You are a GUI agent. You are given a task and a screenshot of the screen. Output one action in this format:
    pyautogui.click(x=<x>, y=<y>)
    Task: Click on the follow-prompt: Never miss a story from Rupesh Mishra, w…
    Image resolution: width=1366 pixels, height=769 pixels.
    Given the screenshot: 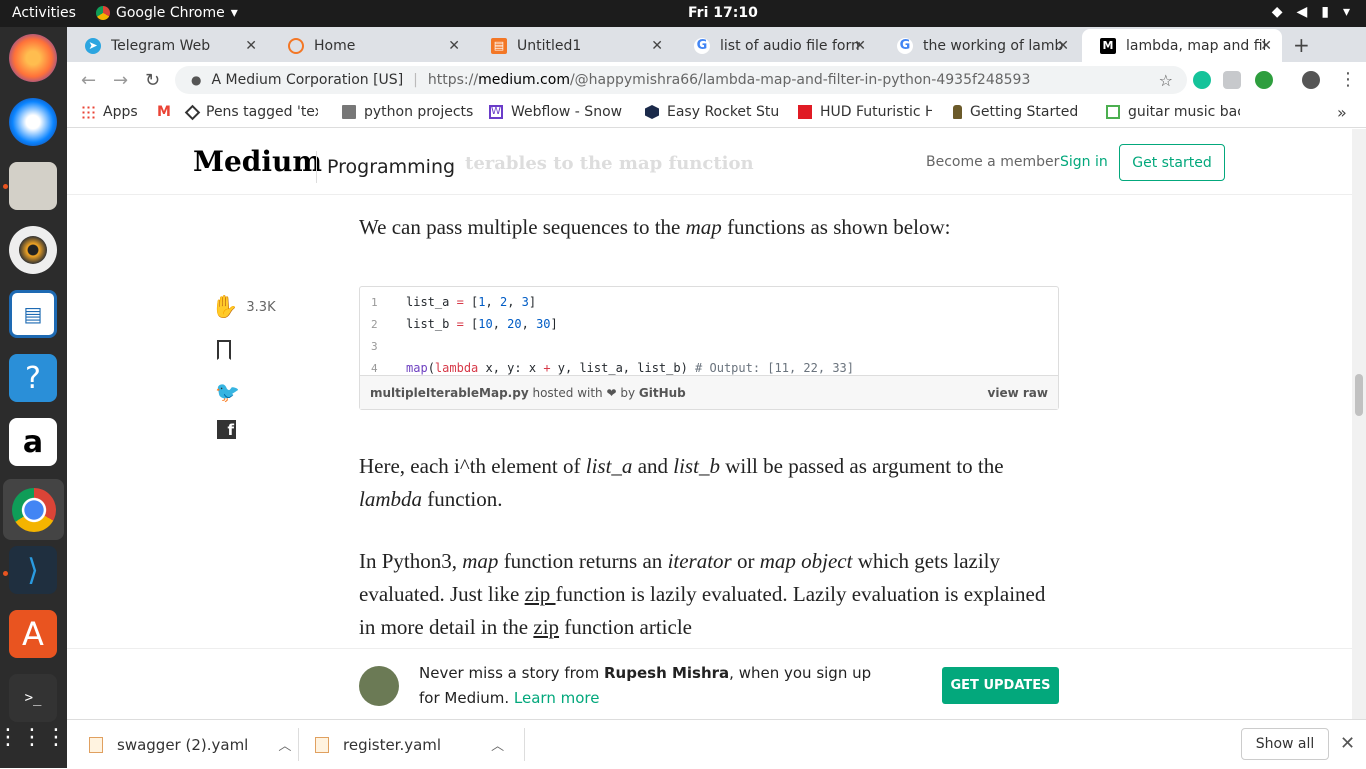 What is the action you would take?
    pyautogui.click(x=645, y=685)
    